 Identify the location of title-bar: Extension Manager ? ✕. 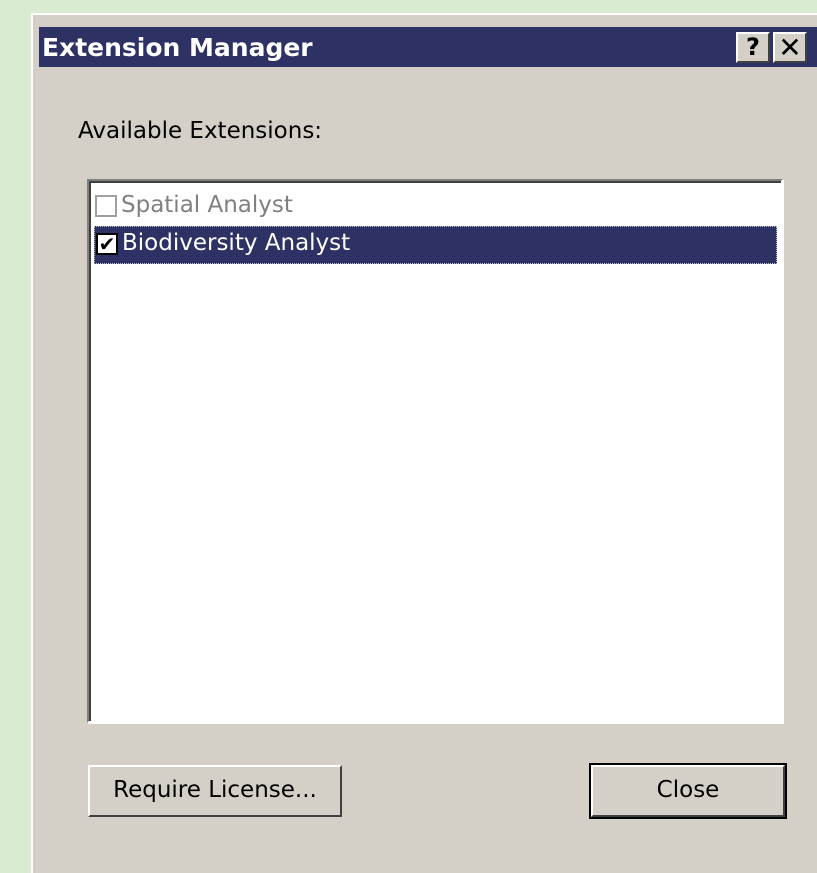
(428, 47).